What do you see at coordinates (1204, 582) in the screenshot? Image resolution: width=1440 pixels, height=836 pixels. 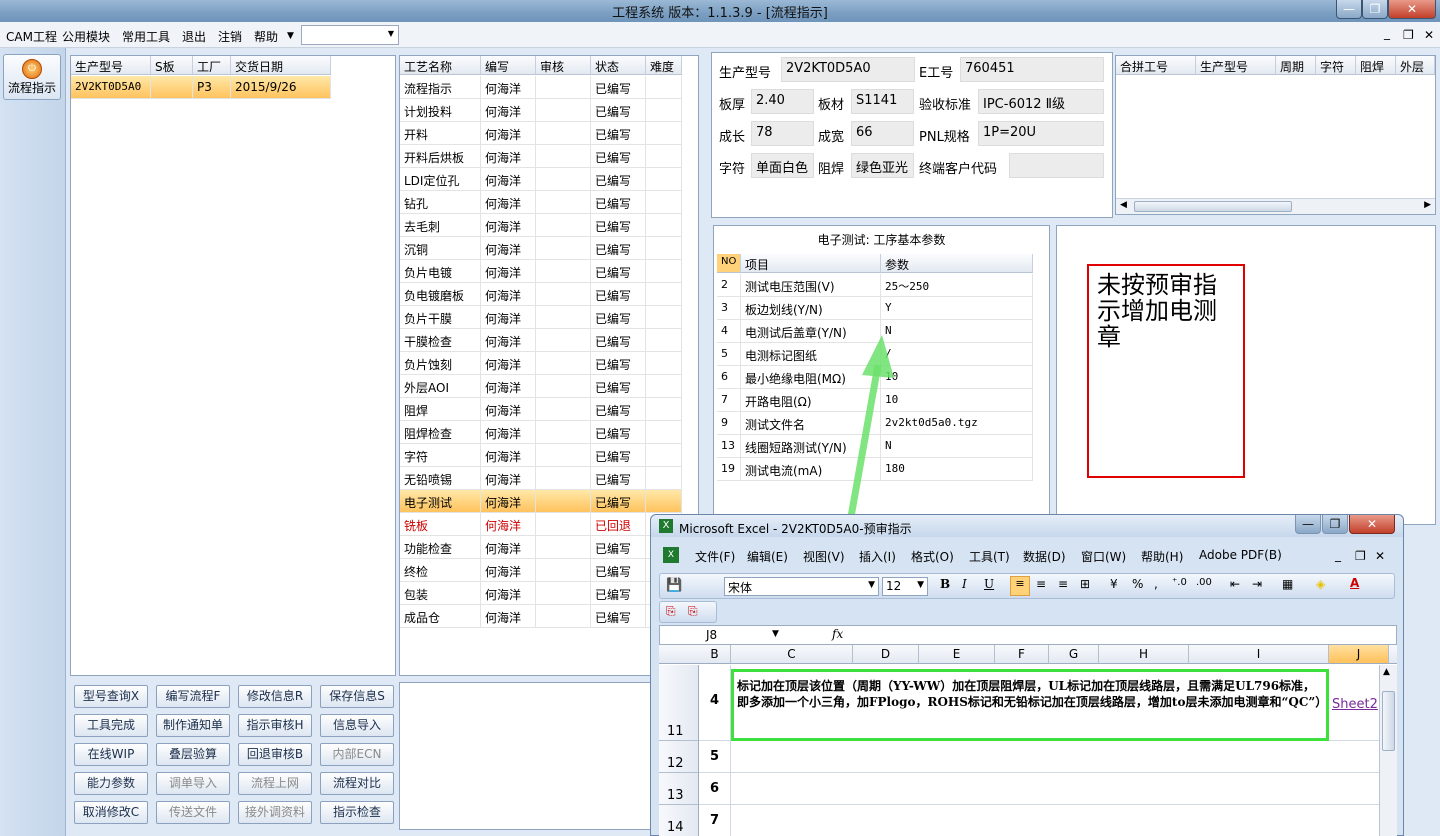 I see `decrease-decimal-icon: .00` at bounding box center [1204, 582].